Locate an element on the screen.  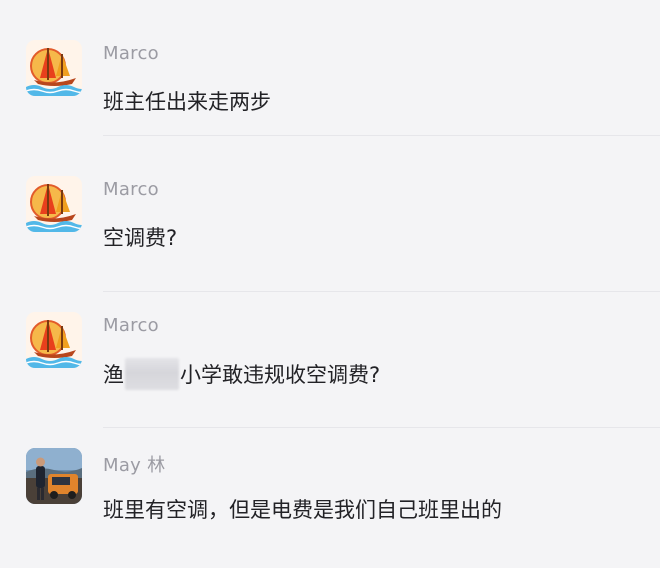
message-text-part: 渔 is located at coordinates (113, 375).